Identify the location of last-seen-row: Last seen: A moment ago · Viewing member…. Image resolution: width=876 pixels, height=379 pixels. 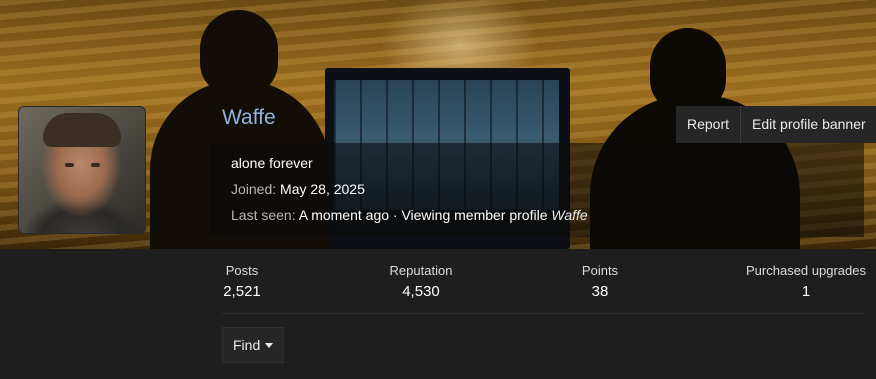
(409, 215).